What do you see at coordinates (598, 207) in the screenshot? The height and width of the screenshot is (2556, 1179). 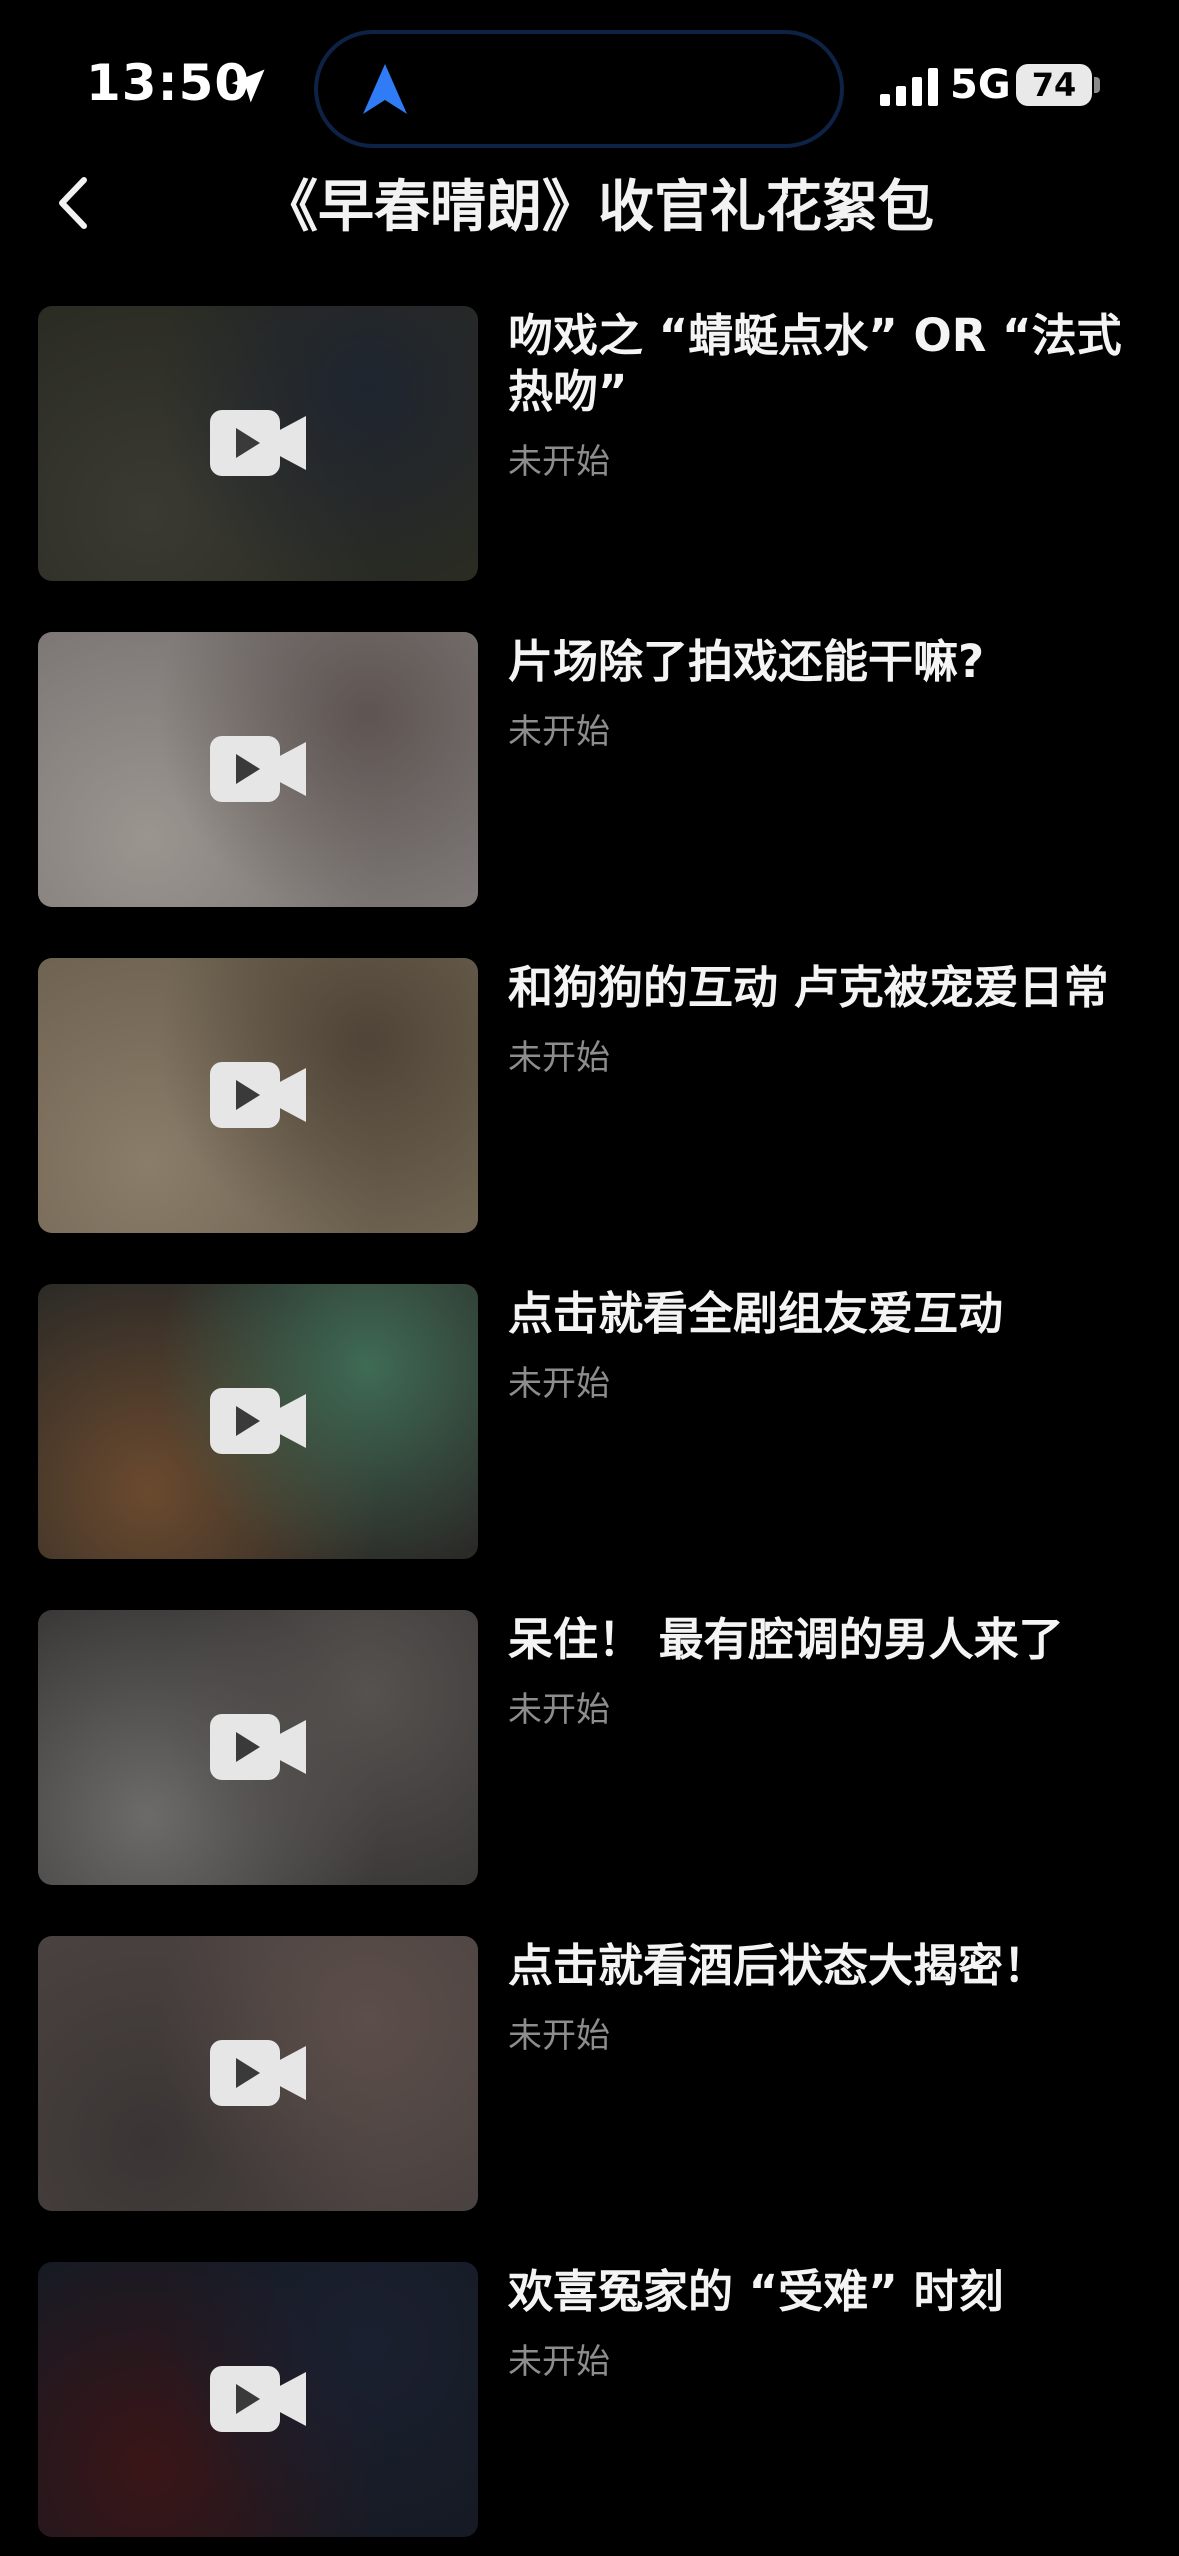 I see `page-title: 《早春晴朗》收官礼花絮包` at bounding box center [598, 207].